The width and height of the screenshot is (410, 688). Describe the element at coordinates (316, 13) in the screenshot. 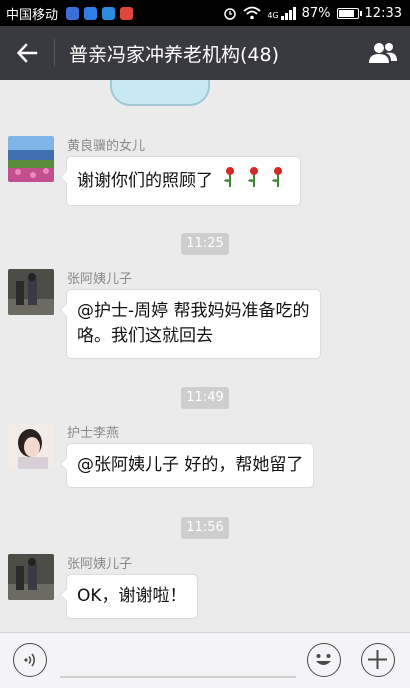

I see `battery-percent: 87%` at that location.